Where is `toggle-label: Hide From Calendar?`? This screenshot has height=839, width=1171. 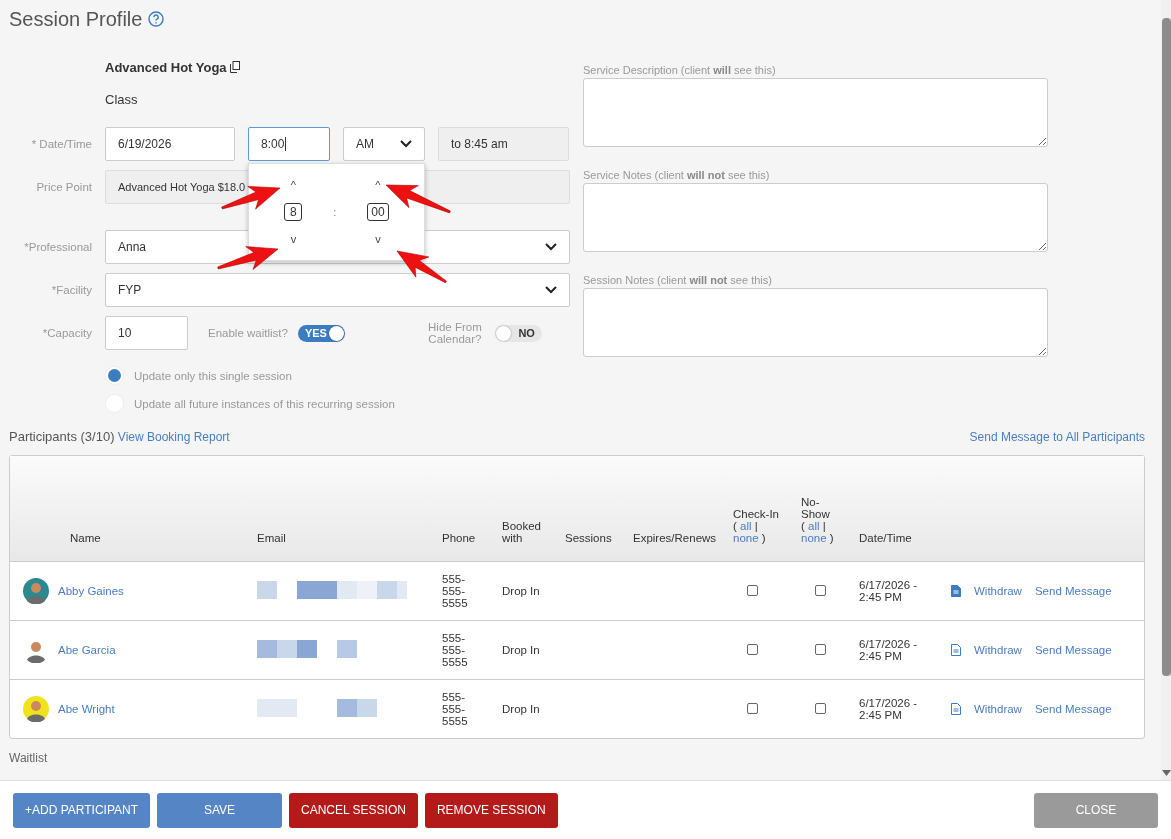
toggle-label: Hide From Calendar? is located at coordinates (455, 333).